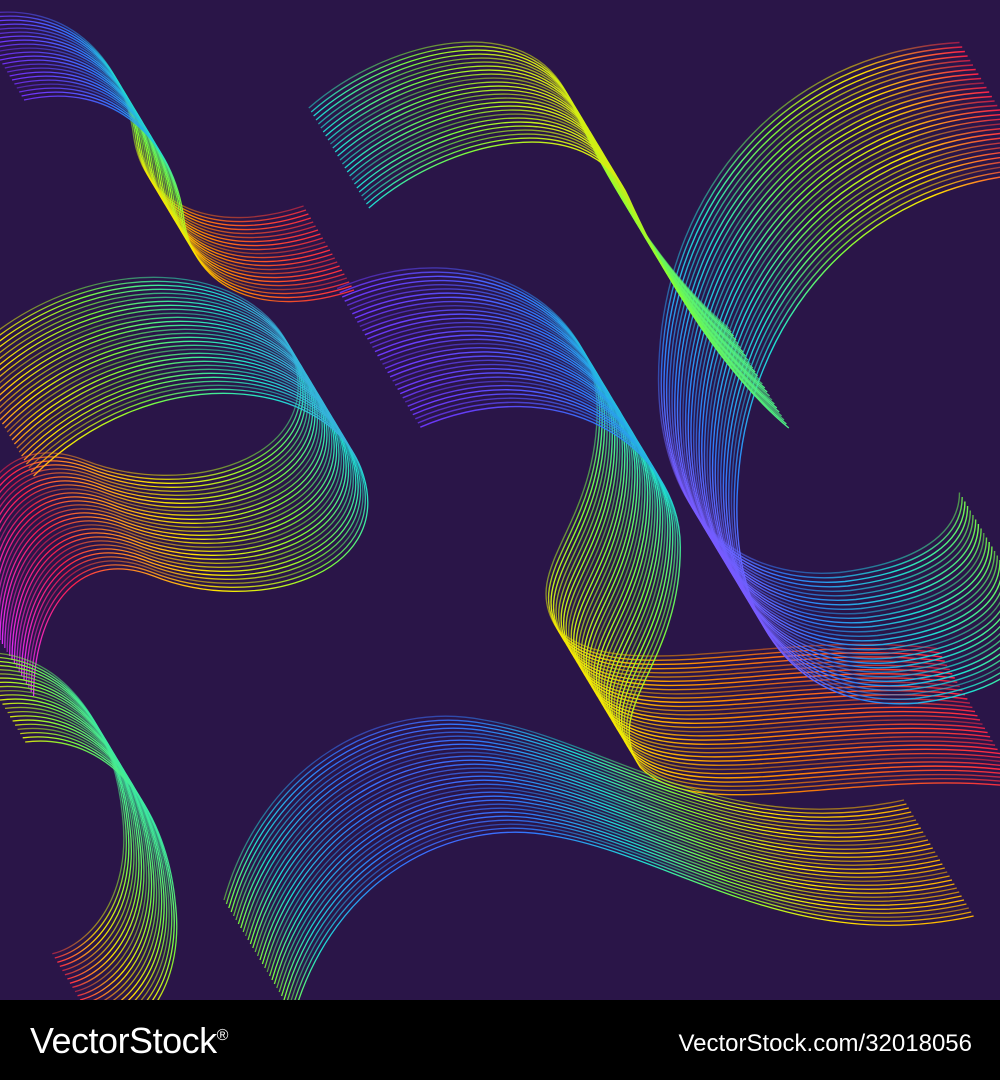 The image size is (1000, 1080). What do you see at coordinates (500, 1040) in the screenshot?
I see `watermark-footer: VectorStock® VectorStock.com/32018056` at bounding box center [500, 1040].